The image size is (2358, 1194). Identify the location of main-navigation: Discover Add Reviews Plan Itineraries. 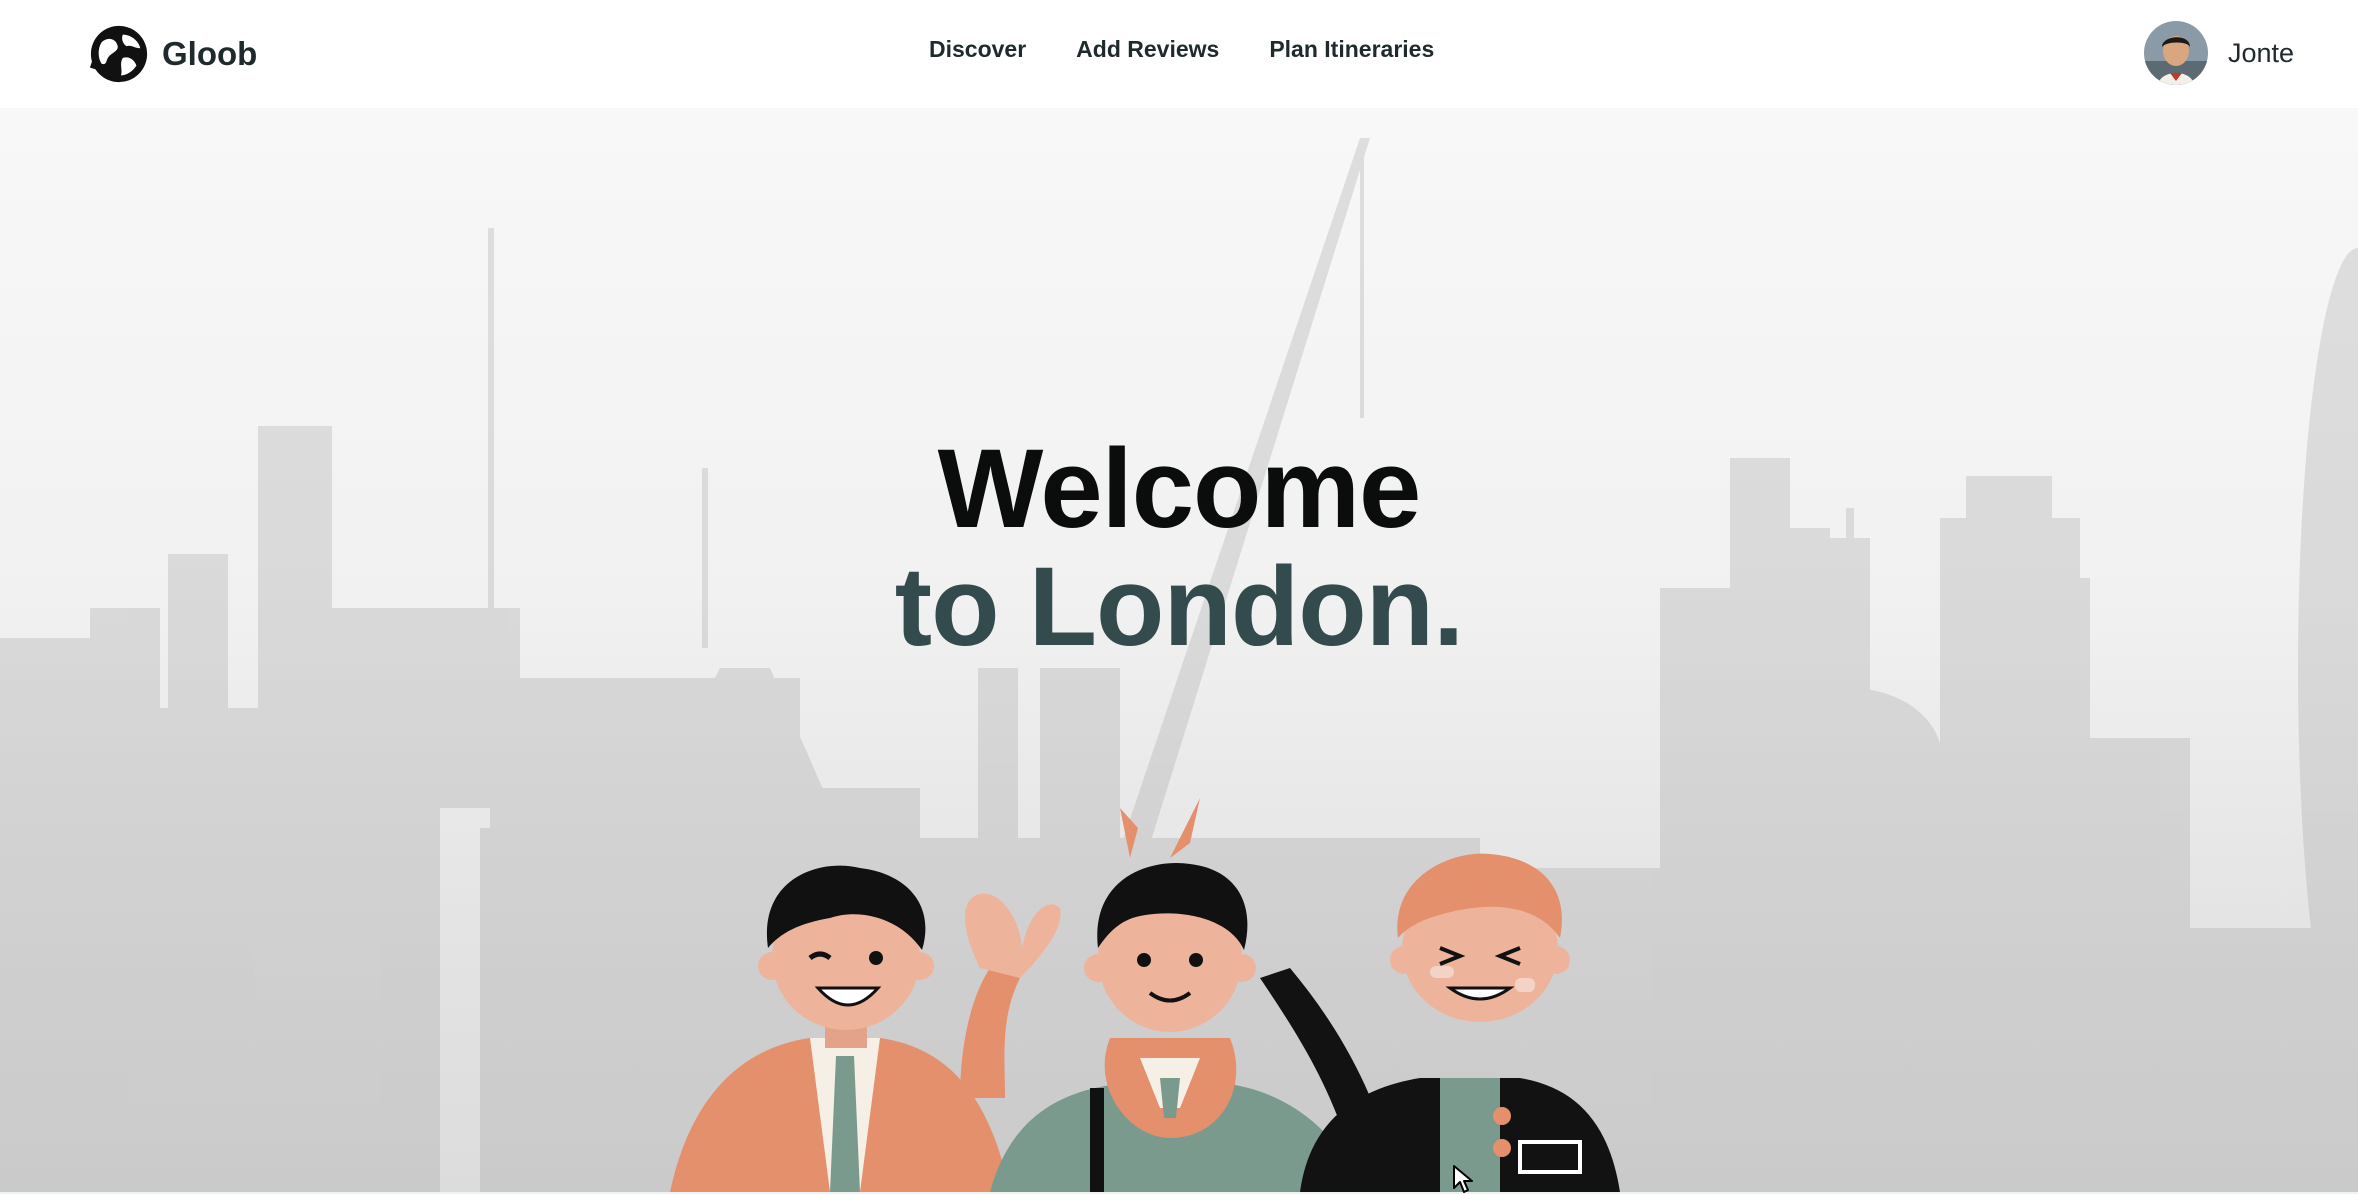
(1181, 49).